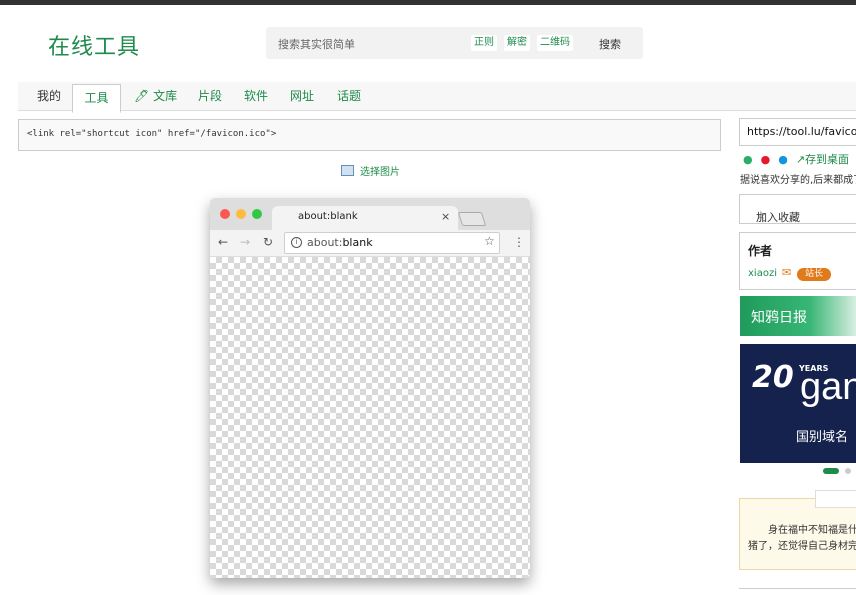 The image size is (856, 595). Describe the element at coordinates (49, 96) in the screenshot. I see `tab-mine: 我的` at that location.